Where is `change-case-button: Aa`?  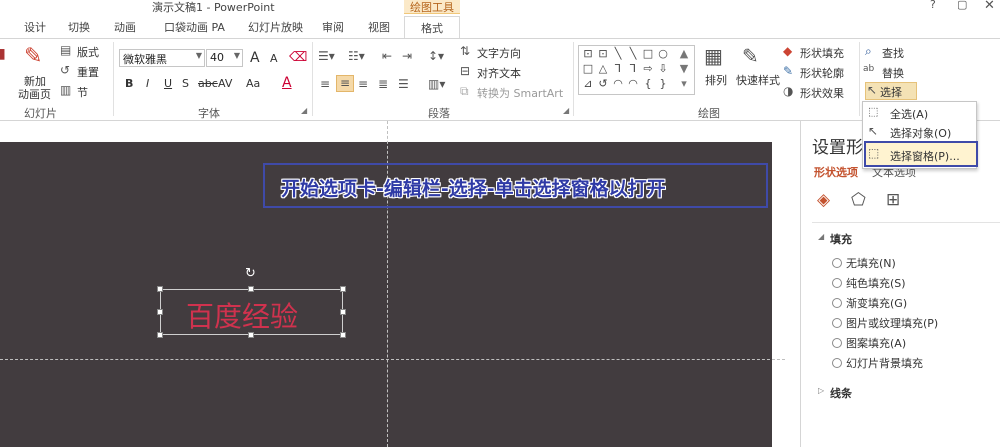 change-case-button: Aa is located at coordinates (253, 83).